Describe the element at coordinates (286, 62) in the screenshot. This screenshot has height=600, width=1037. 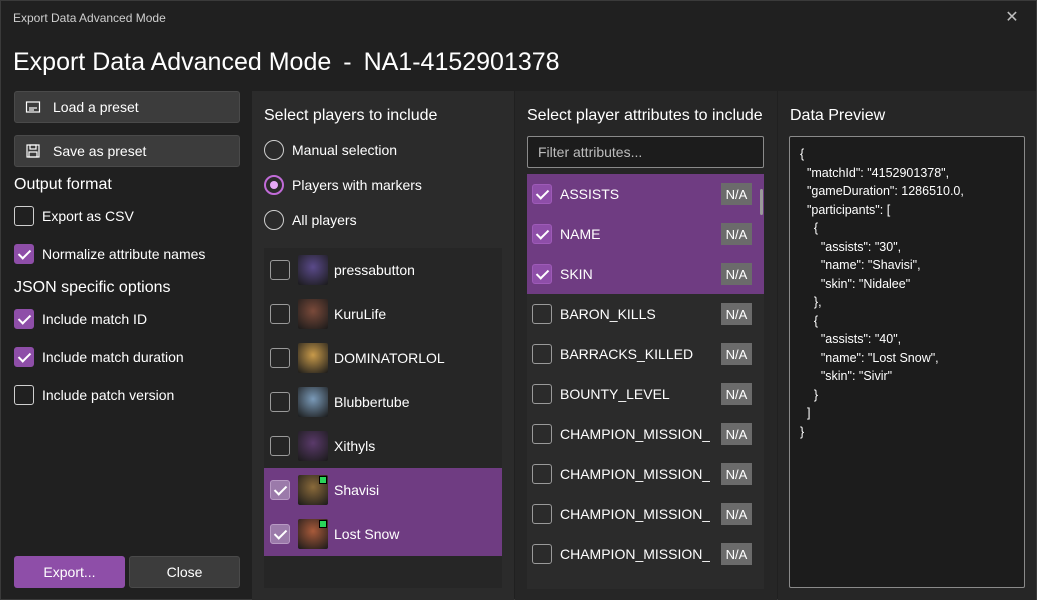
I see `page-title: Export Data Advanced Mode - NA1-4152901378` at that location.